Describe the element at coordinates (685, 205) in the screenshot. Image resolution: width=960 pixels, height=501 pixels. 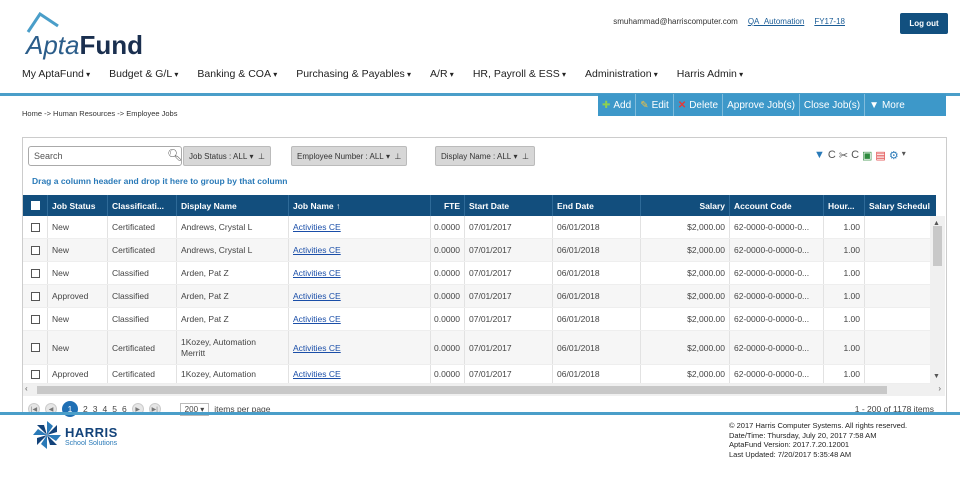
I see `col-salary: Salary` at that location.